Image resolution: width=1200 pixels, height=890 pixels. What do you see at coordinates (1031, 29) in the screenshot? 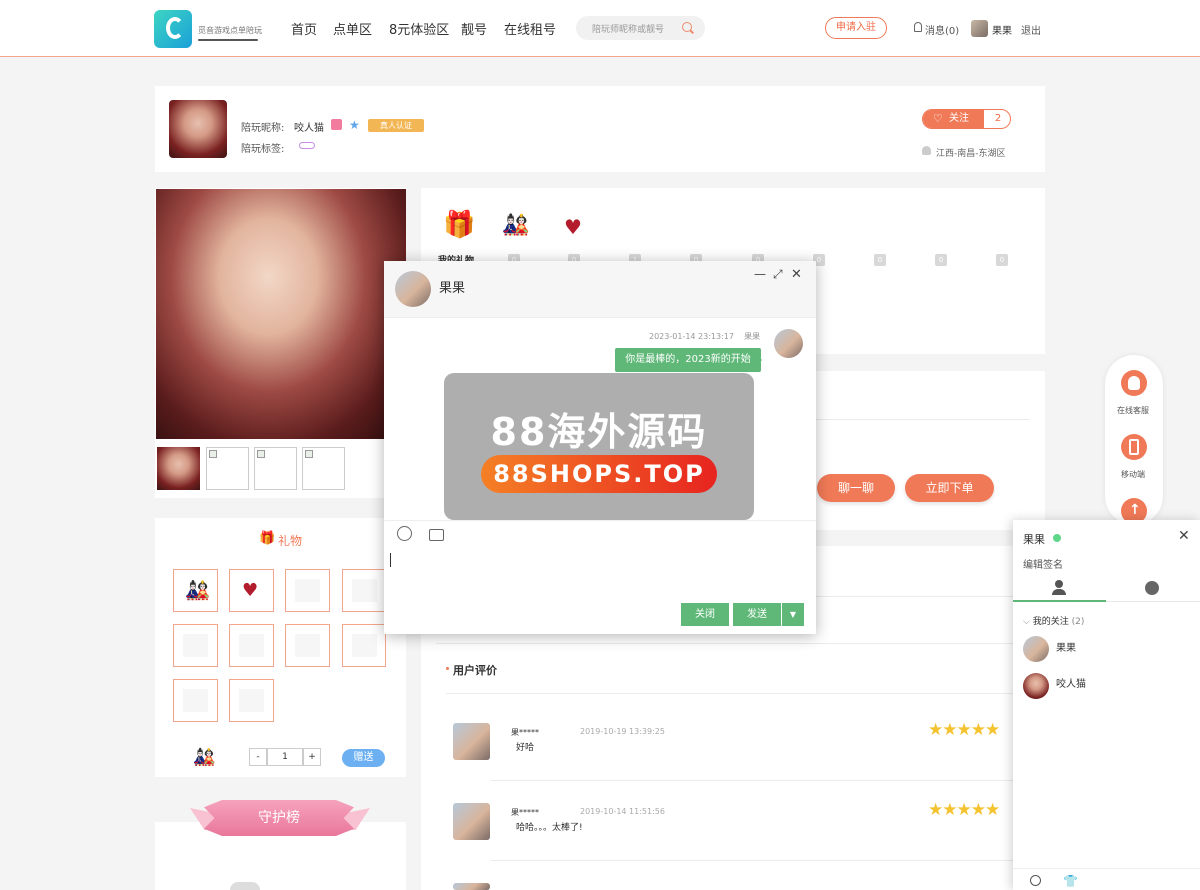
I see `logout-link: 退出` at bounding box center [1031, 29].